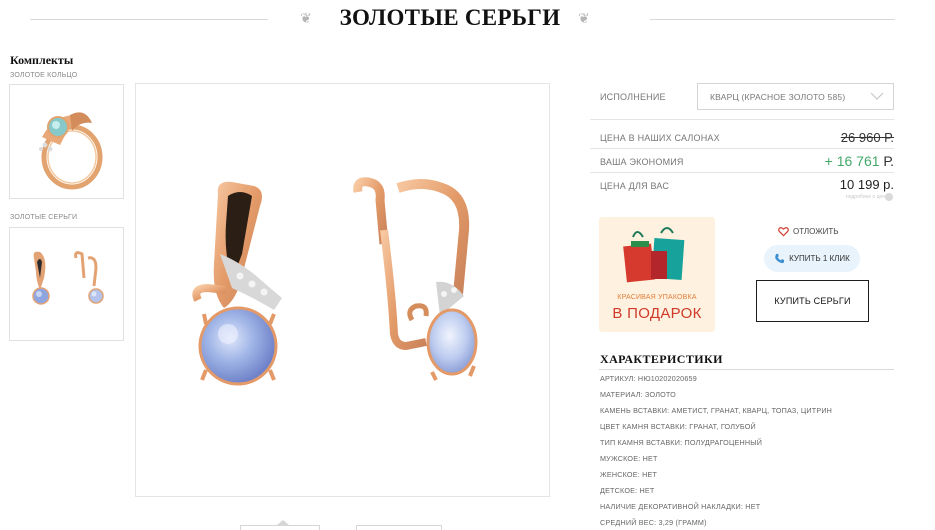 This screenshot has height=530, width=935. What do you see at coordinates (642, 162) in the screenshot?
I see `economy-label: ВАША ЭКОНОМИЯ` at bounding box center [642, 162].